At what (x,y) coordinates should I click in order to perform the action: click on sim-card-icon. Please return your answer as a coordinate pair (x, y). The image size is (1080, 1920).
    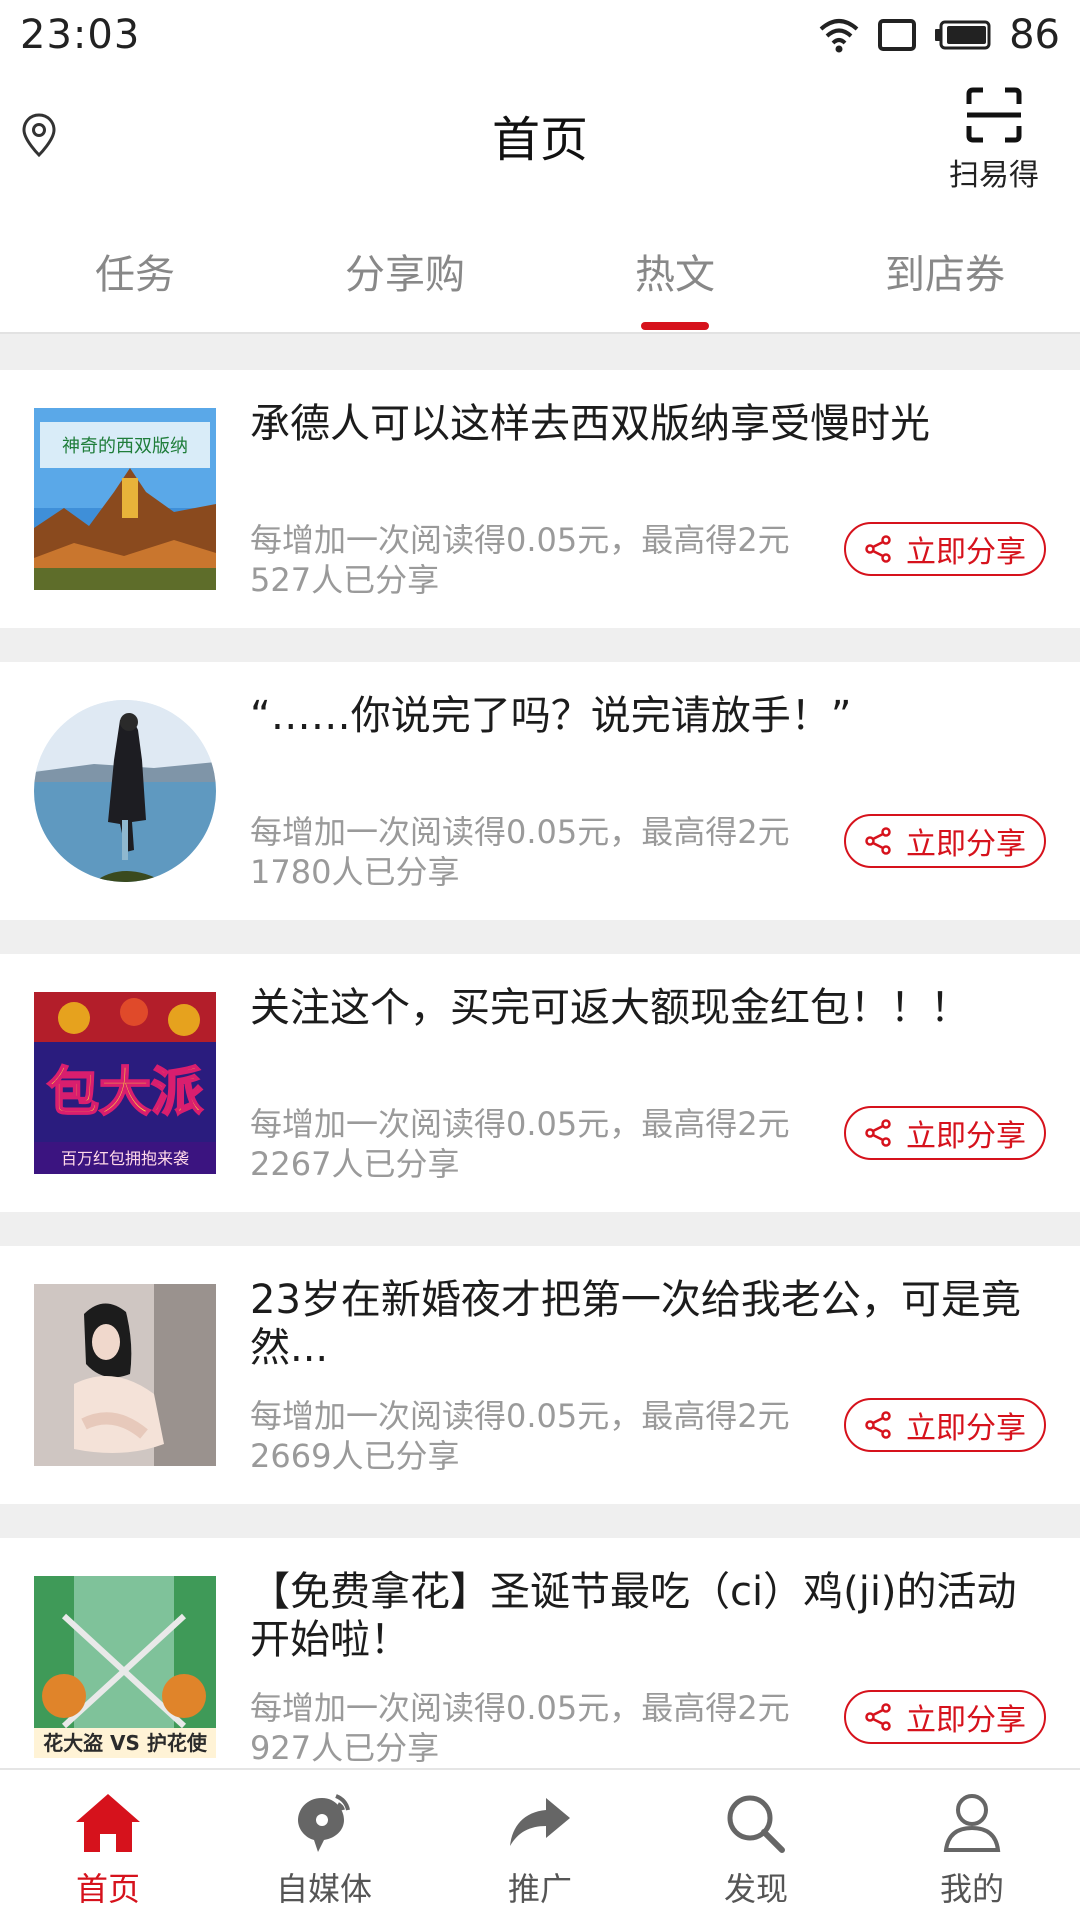
    Looking at the image, I should click on (897, 35).